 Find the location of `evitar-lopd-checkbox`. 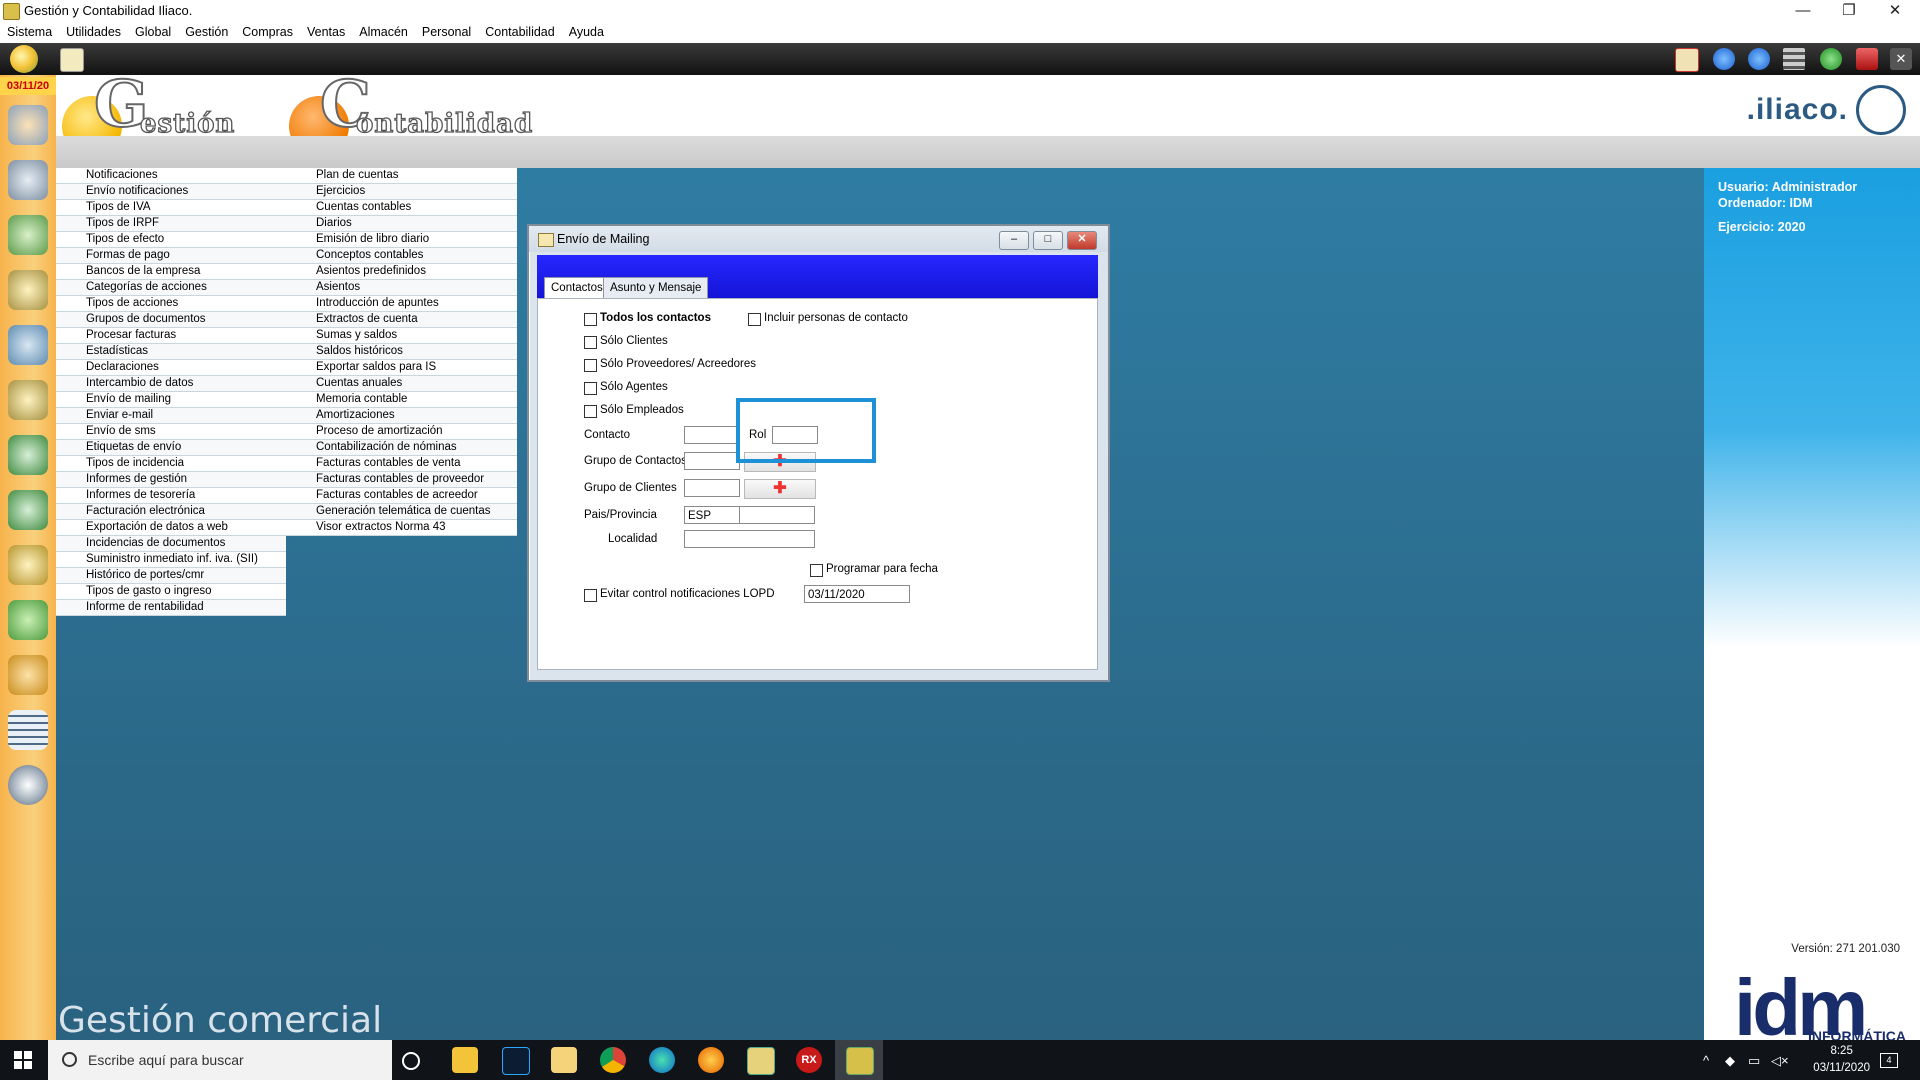

evitar-lopd-checkbox is located at coordinates (590, 595).